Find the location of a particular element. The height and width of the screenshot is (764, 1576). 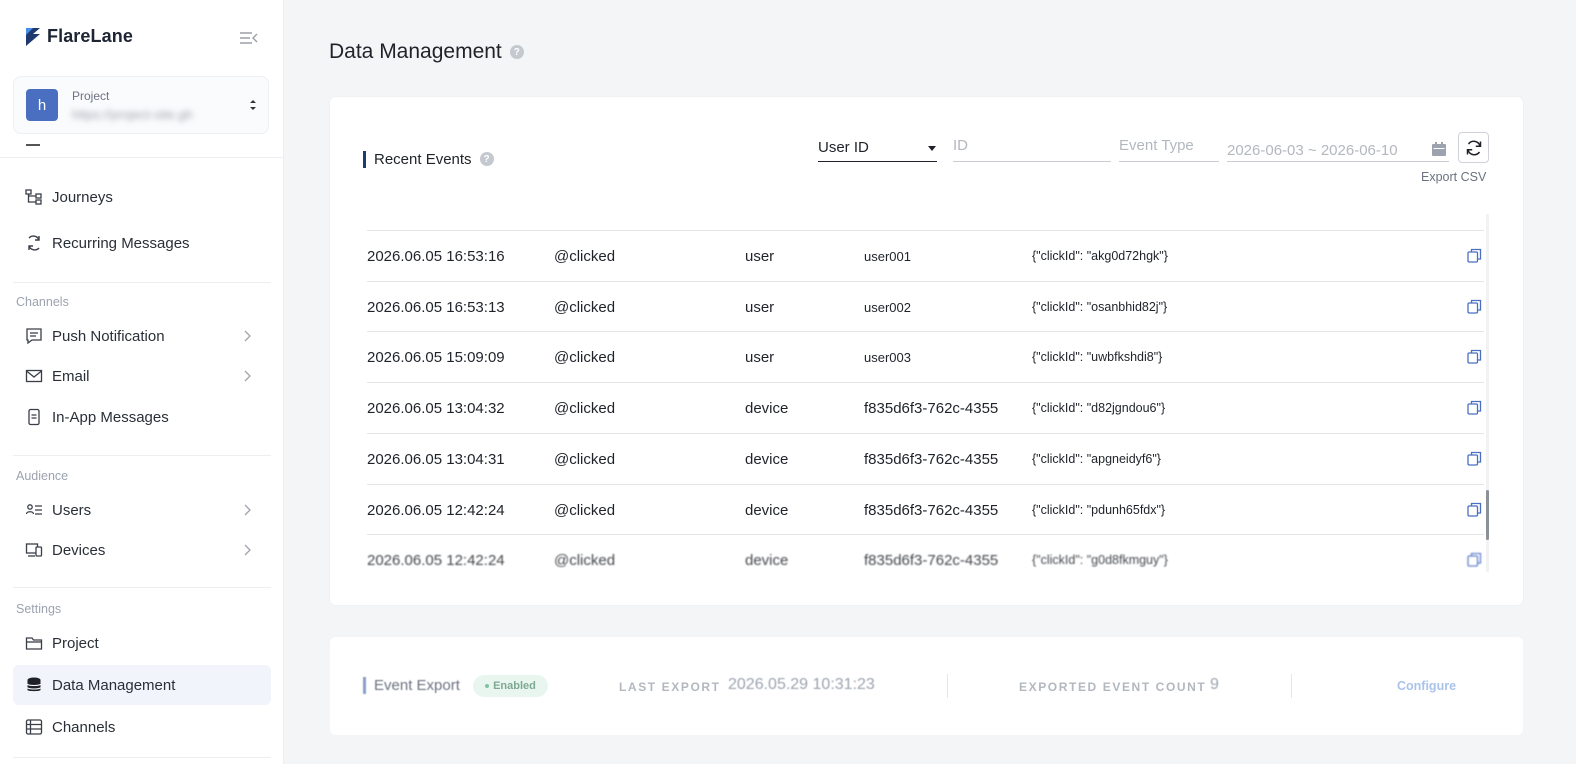

recurring-icon is located at coordinates (34, 243).